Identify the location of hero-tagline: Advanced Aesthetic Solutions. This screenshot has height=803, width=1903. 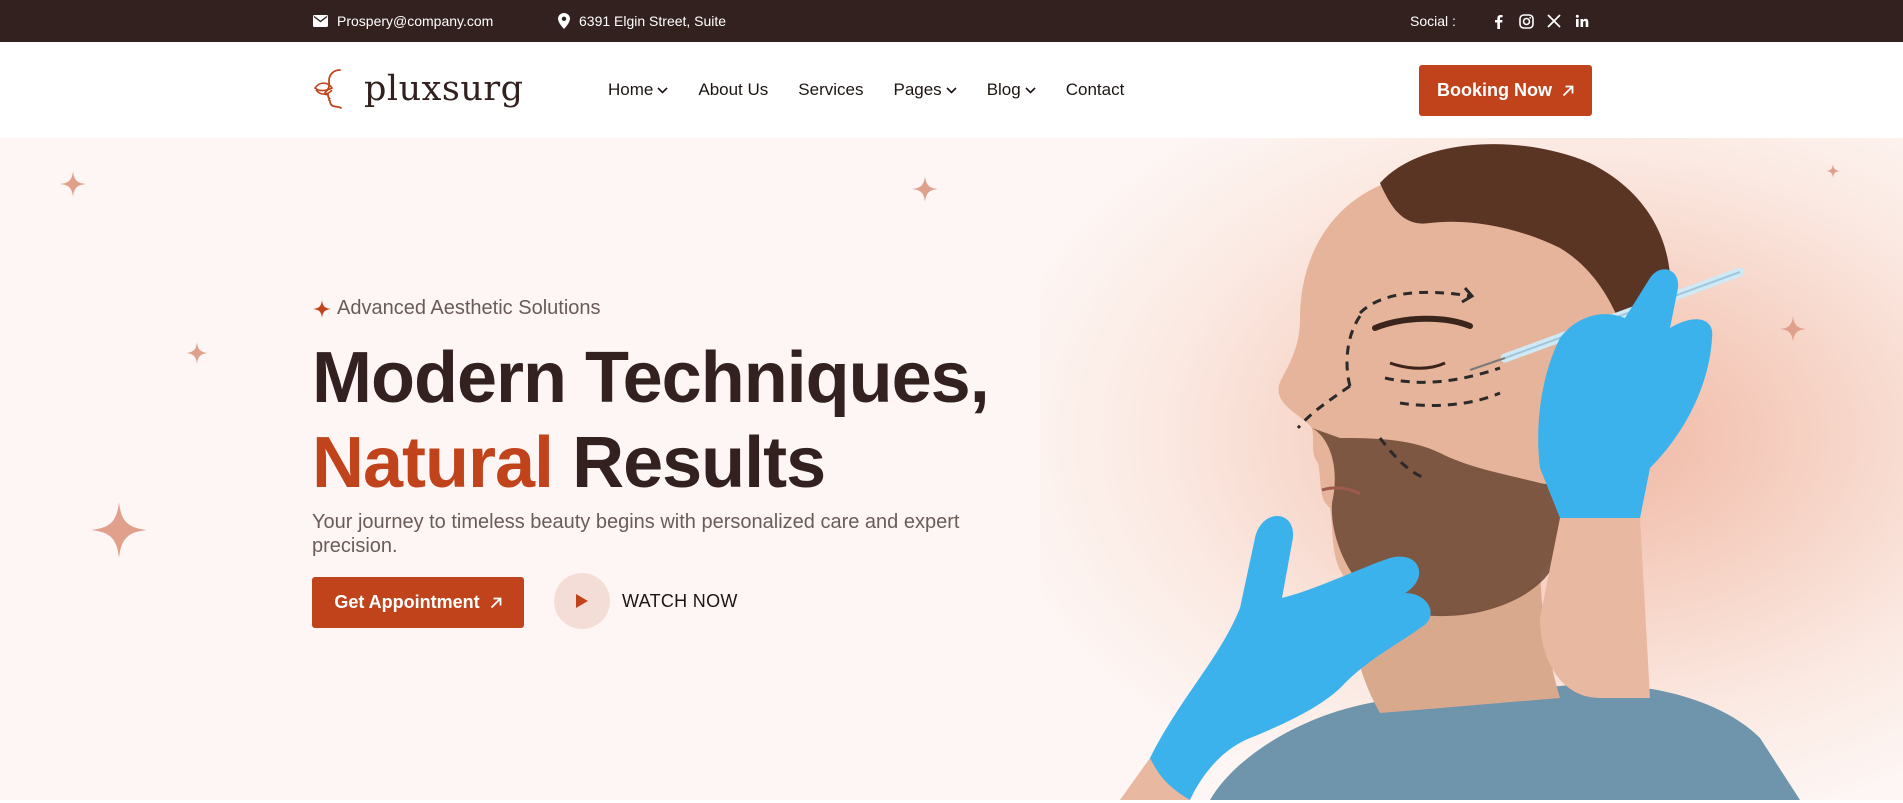
(457, 308).